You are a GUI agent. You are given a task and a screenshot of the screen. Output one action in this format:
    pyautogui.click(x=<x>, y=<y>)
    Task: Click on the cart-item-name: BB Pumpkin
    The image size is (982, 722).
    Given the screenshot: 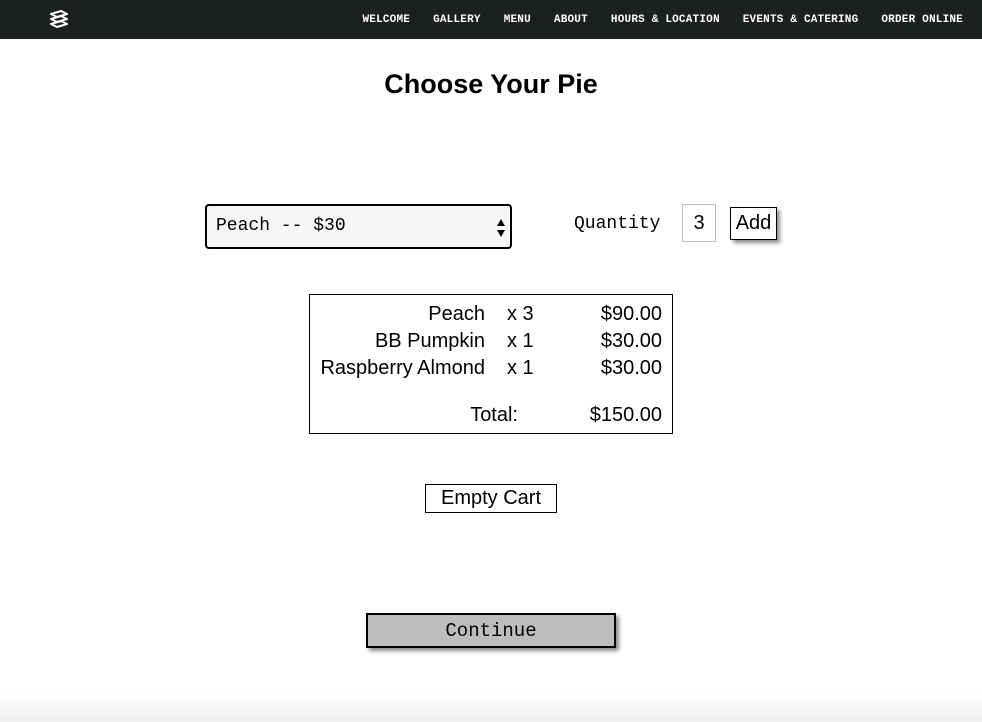 What is the action you would take?
    pyautogui.click(x=429, y=341)
    